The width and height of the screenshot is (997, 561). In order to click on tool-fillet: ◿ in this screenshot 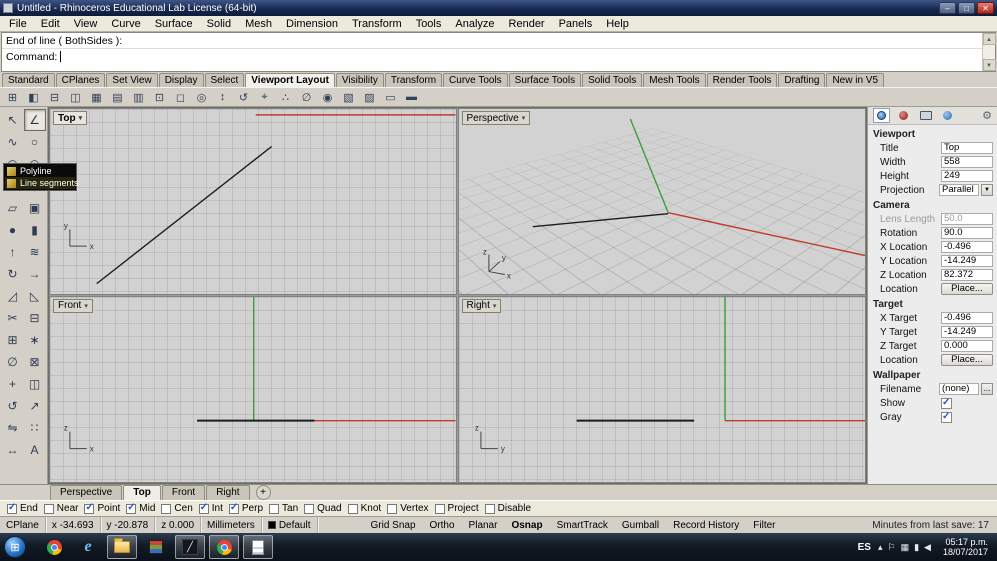, I will do `click(13, 296)`.